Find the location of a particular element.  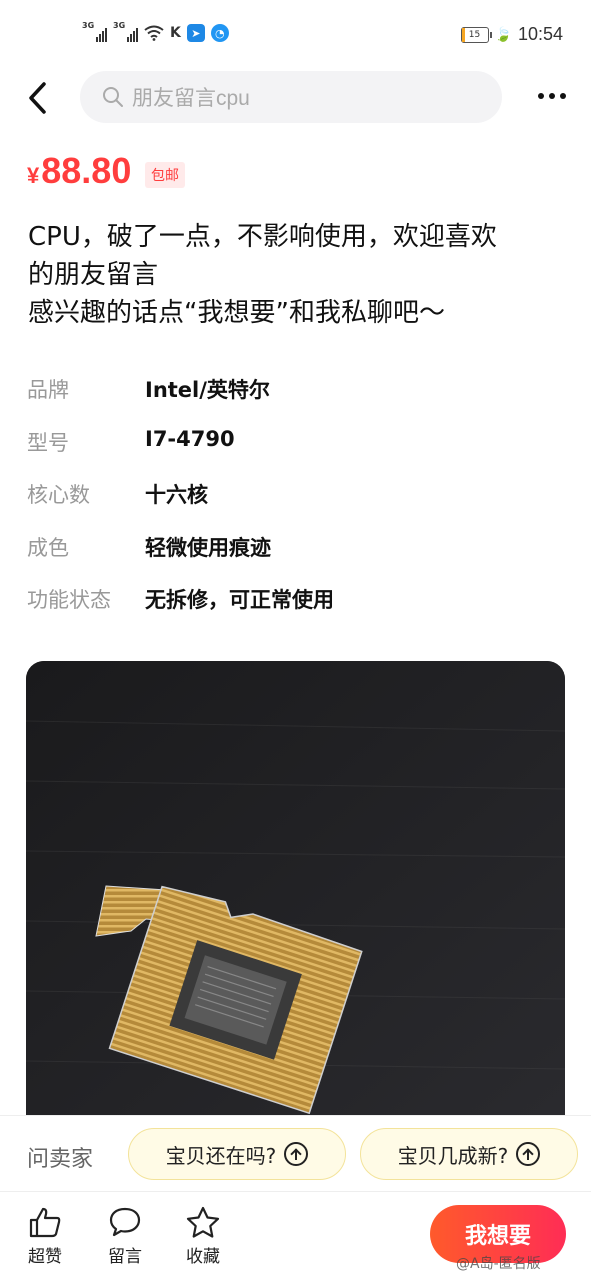

star-icon is located at coordinates (203, 1222).